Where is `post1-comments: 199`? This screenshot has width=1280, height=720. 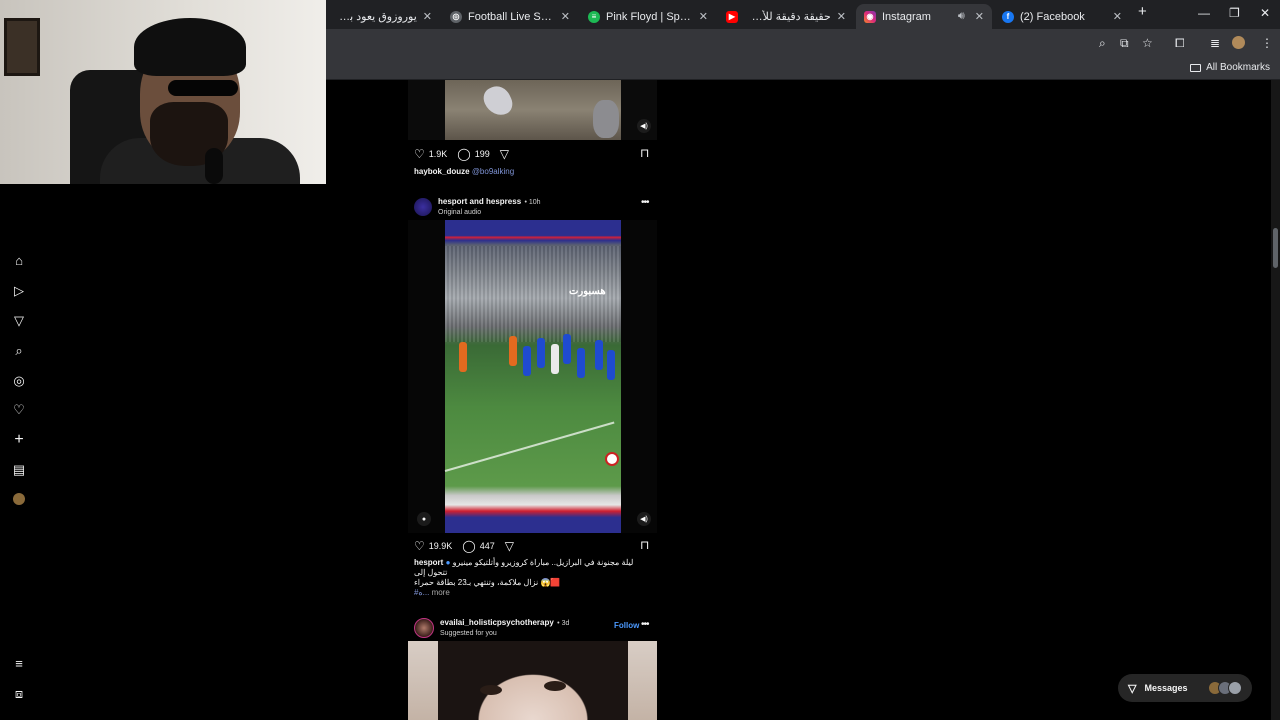 post1-comments: 199 is located at coordinates (482, 154).